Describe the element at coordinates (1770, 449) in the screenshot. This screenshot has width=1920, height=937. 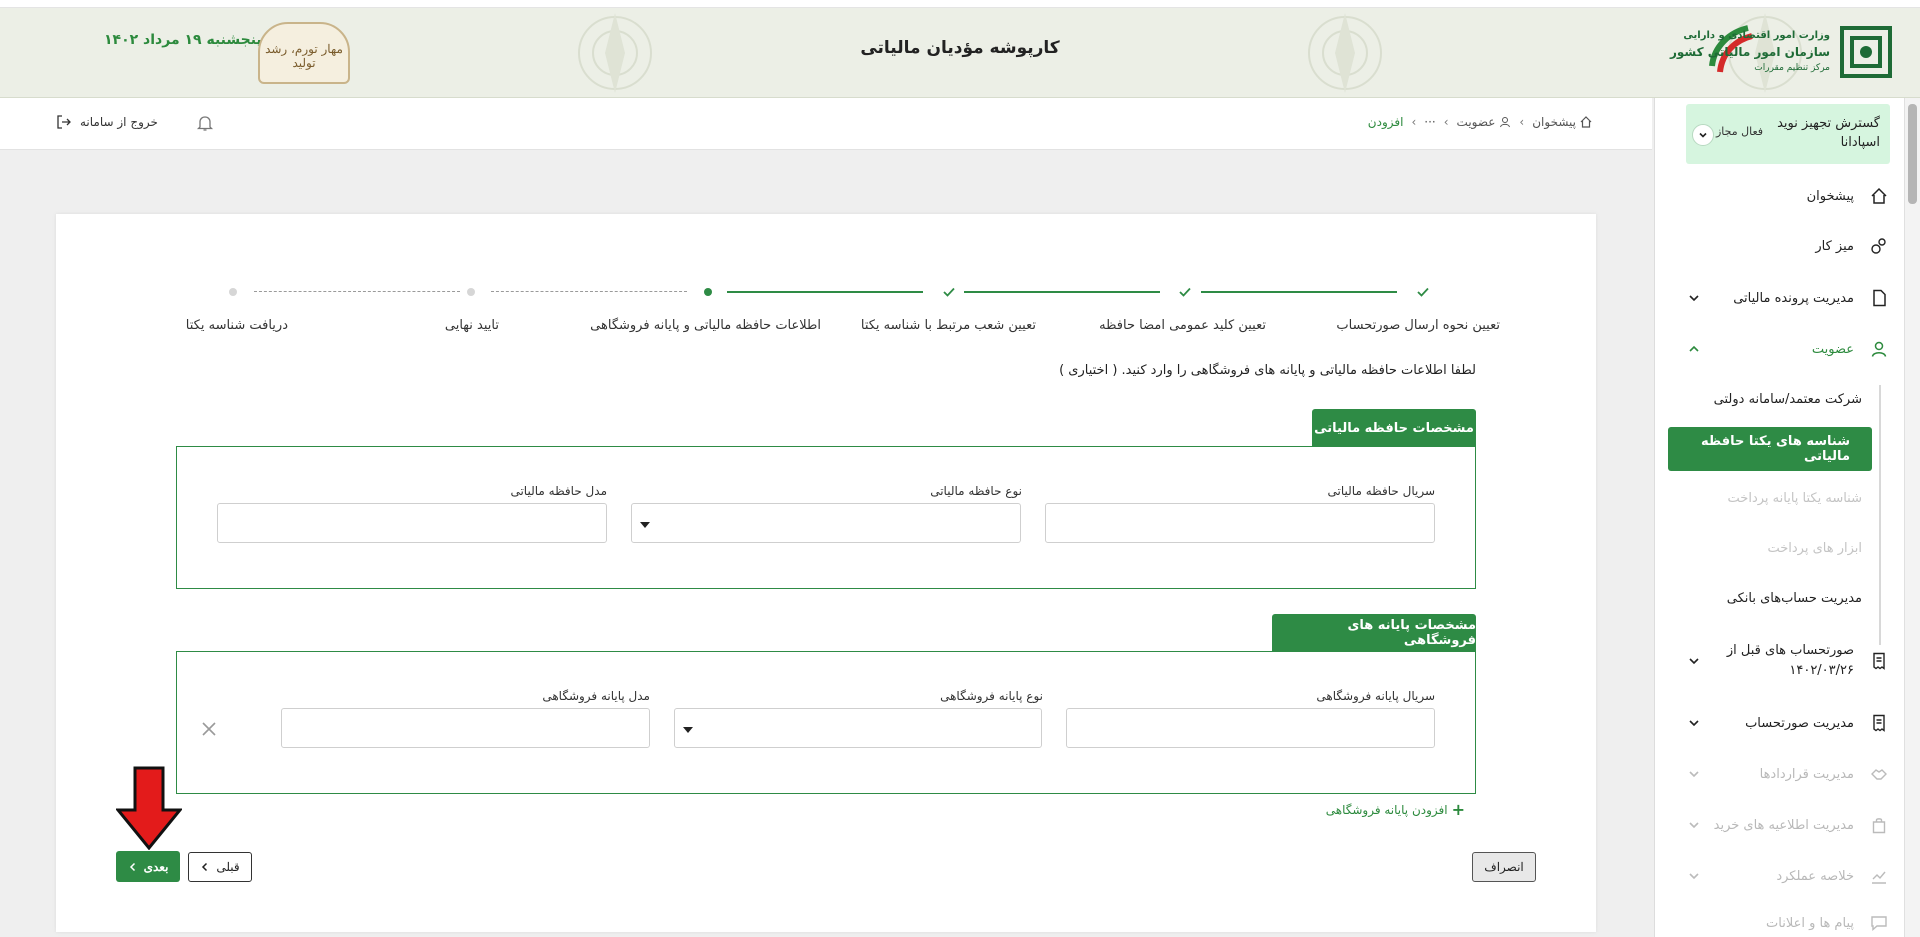
I see `sidebar-subitem-memory-ids: شناسه های یکتا حافظه مالیاتی` at that location.